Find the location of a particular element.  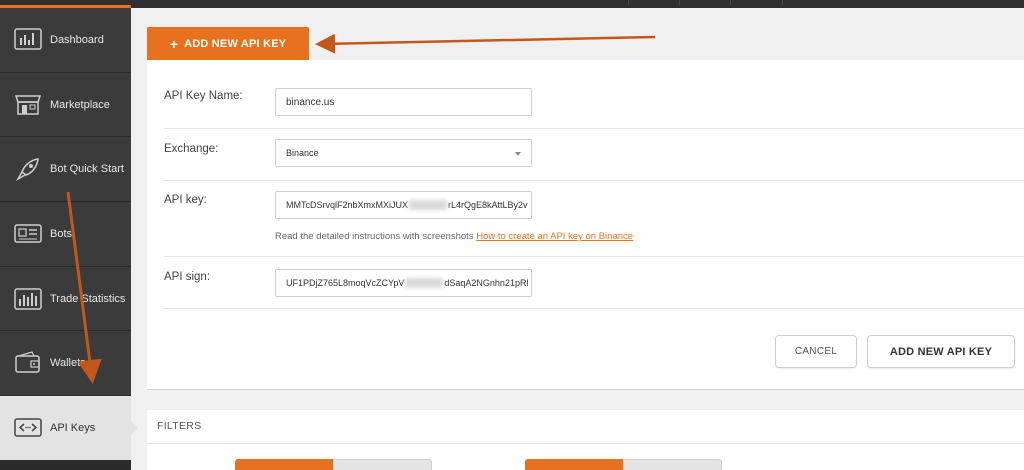

tab-add-new-api-key: + ADD NEW API KEY is located at coordinates (228, 43).